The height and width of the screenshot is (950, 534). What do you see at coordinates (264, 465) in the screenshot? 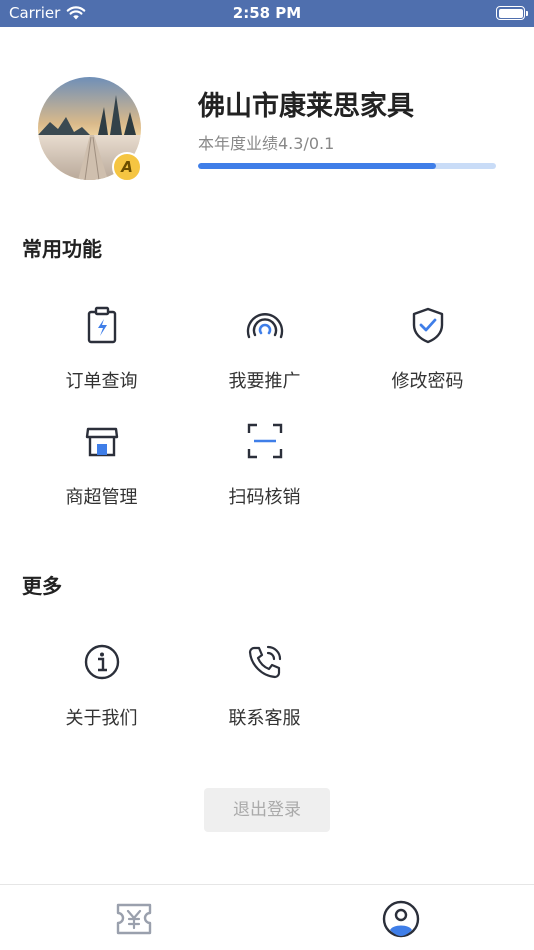
I see `scan-verify-button: 扫码核销` at bounding box center [264, 465].